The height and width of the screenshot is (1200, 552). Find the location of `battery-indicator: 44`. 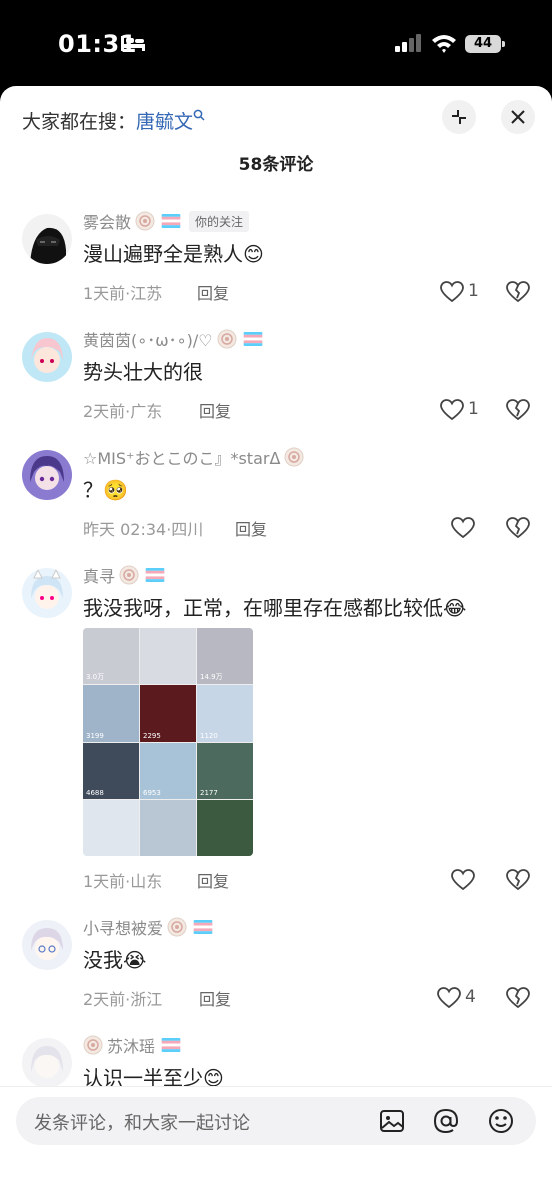

battery-indicator: 44 is located at coordinates (485, 44).